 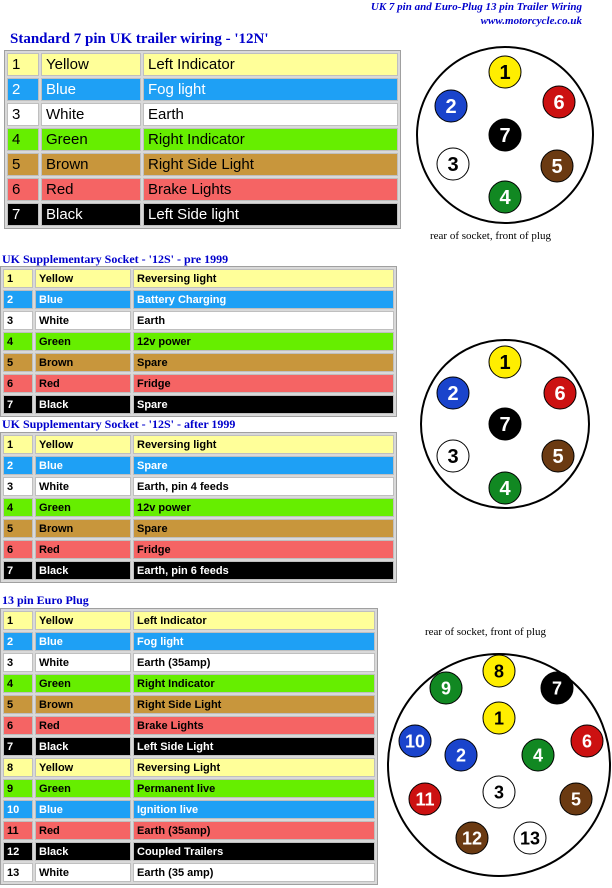 I want to click on seven-pin-diagram-12n: 1 2 3 4 5 6 7, so click(x=505, y=135).